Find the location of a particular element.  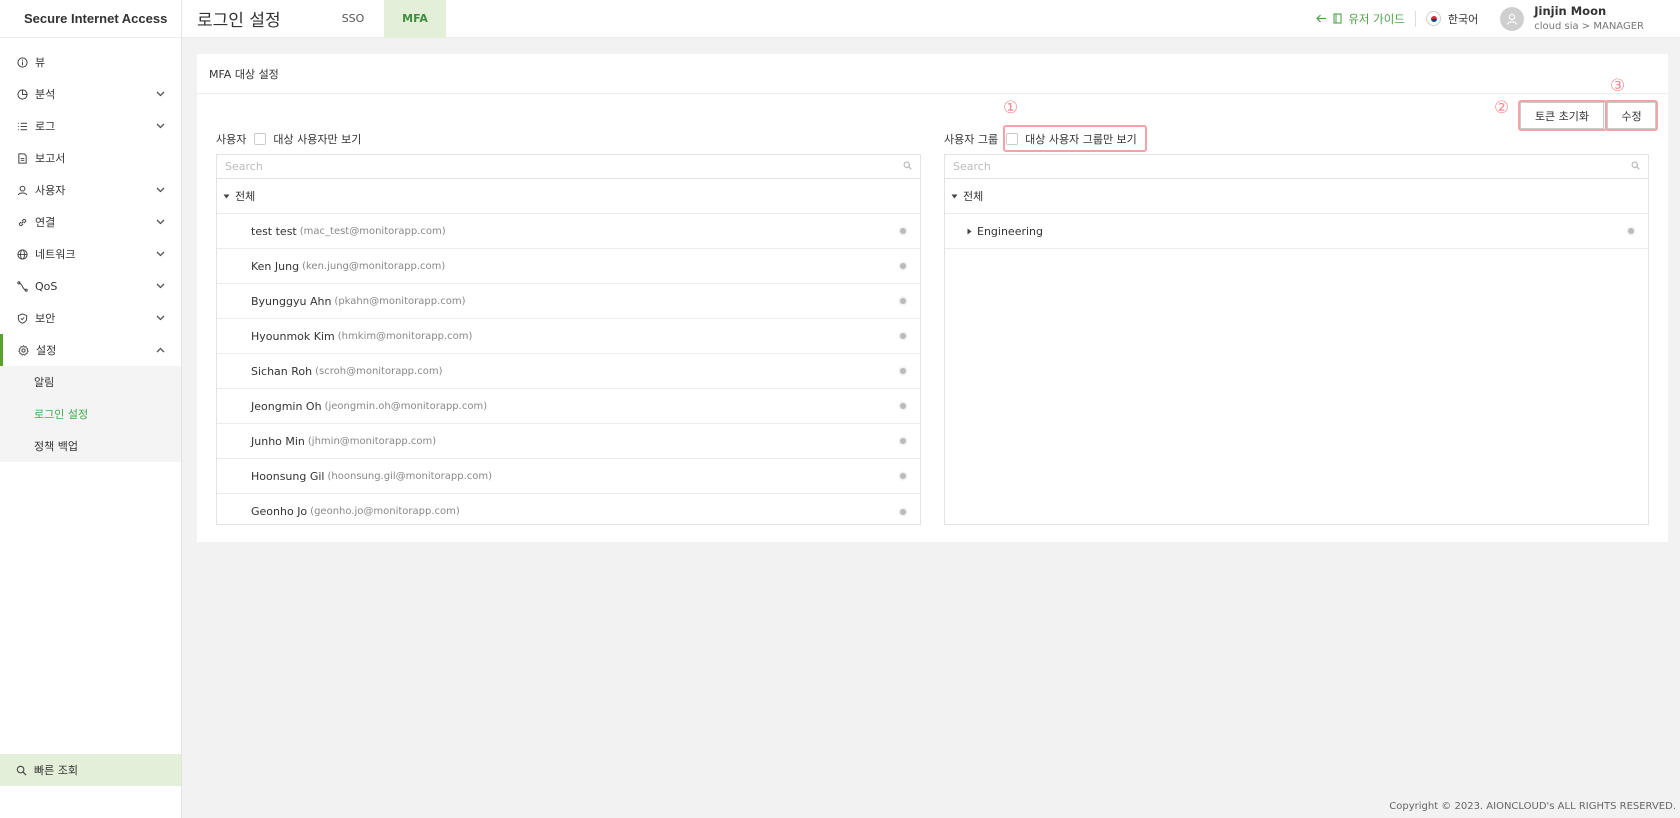

user-row-name: Jeongmin Oh is located at coordinates (286, 406).